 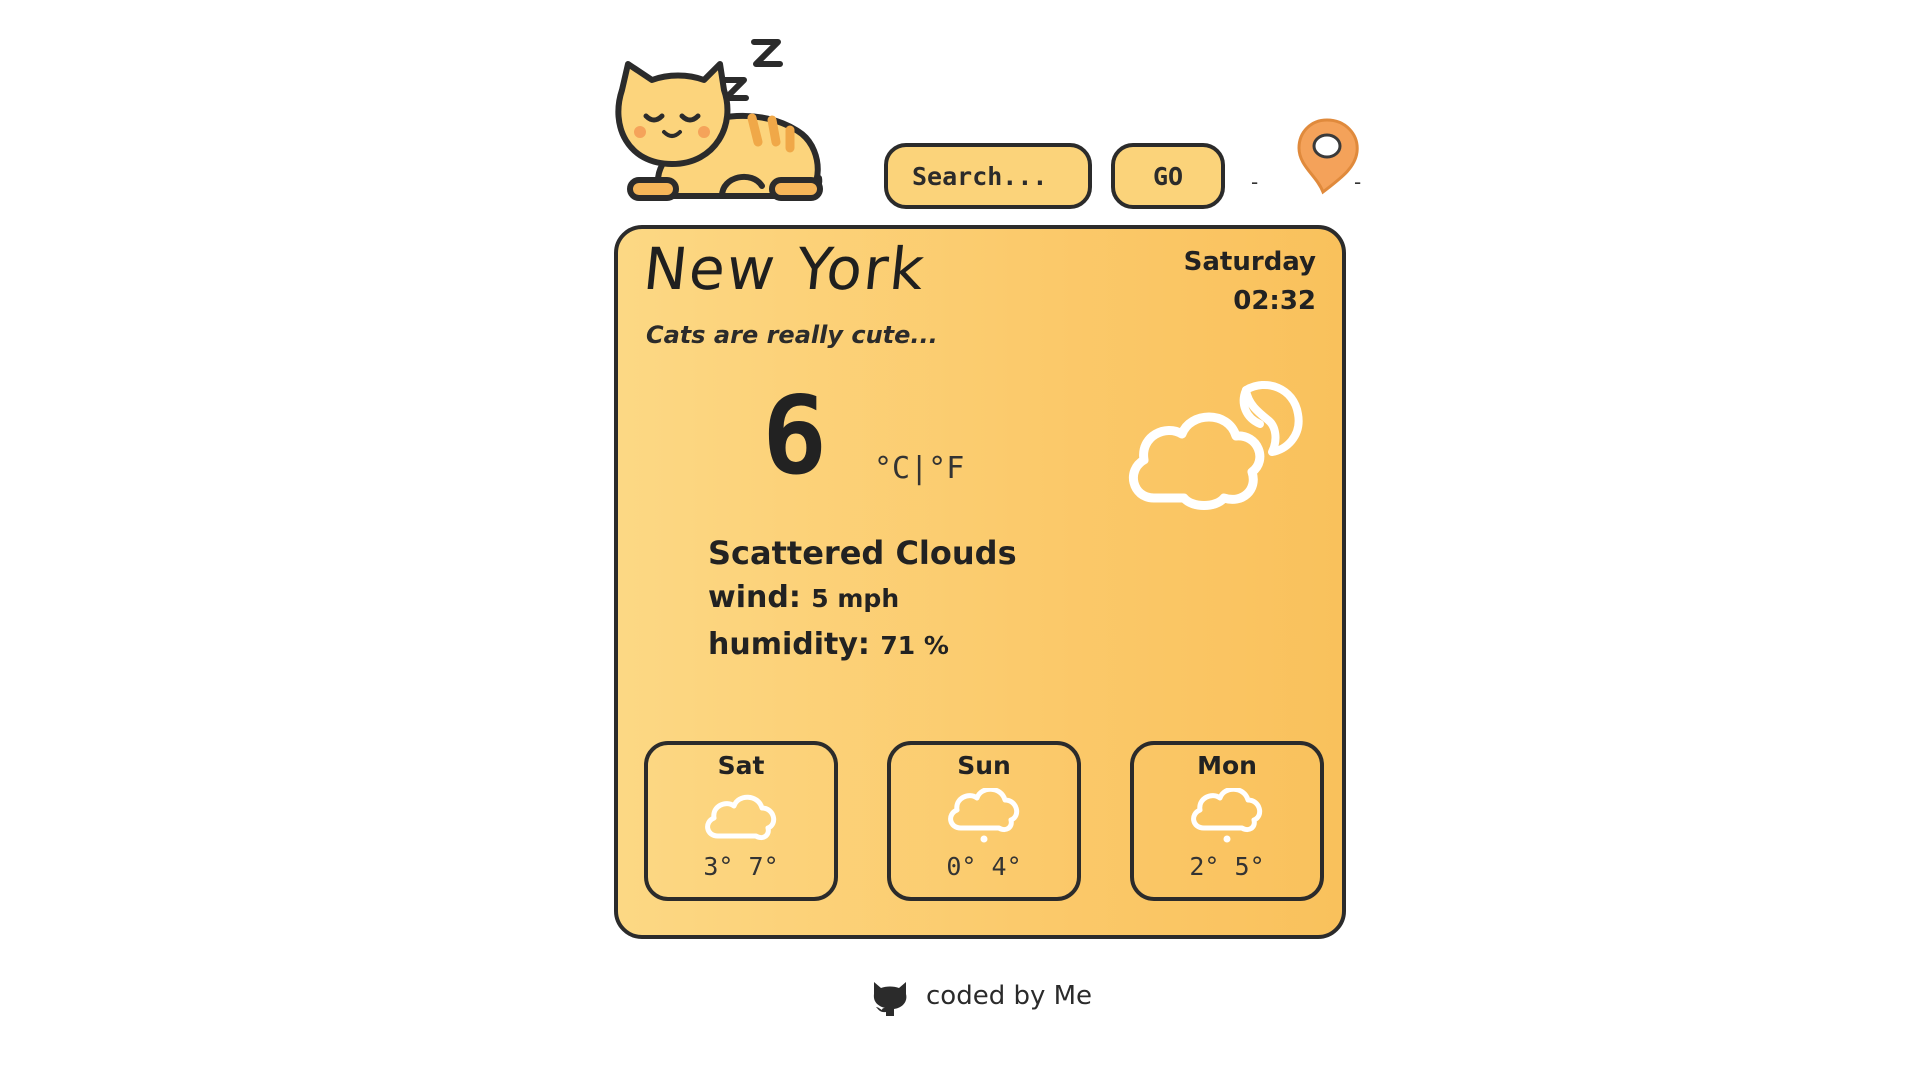 What do you see at coordinates (741, 817) in the screenshot?
I see `cloud-icon` at bounding box center [741, 817].